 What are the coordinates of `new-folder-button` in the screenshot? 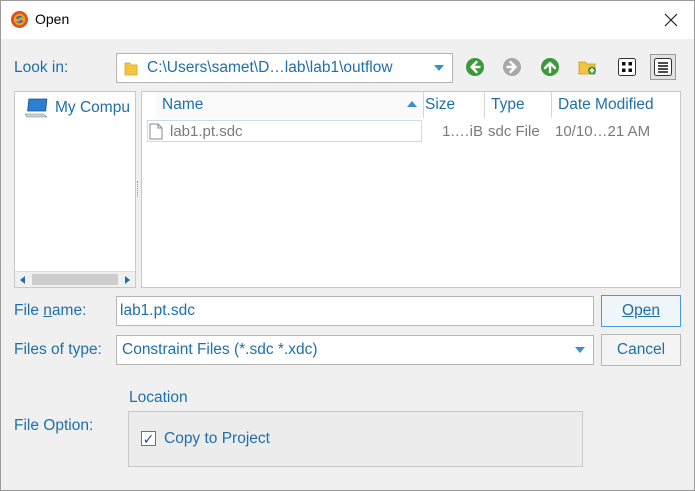 It's located at (588, 67).